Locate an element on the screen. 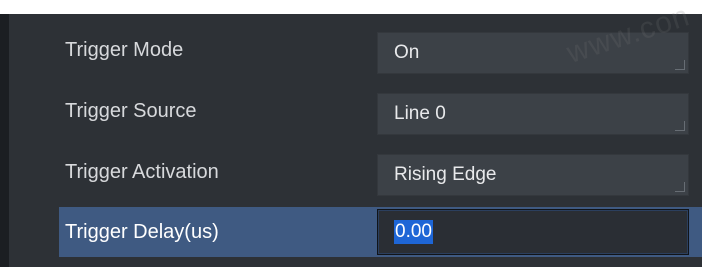  property-label: Trigger Delay(us) is located at coordinates (142, 231).